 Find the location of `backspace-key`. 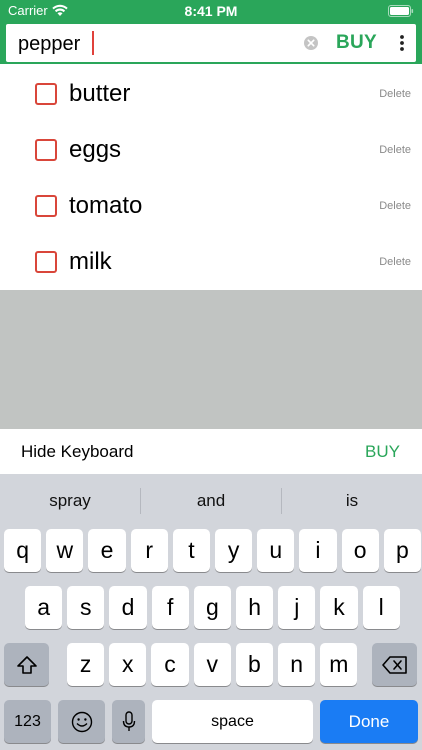

backspace-key is located at coordinates (394, 664).